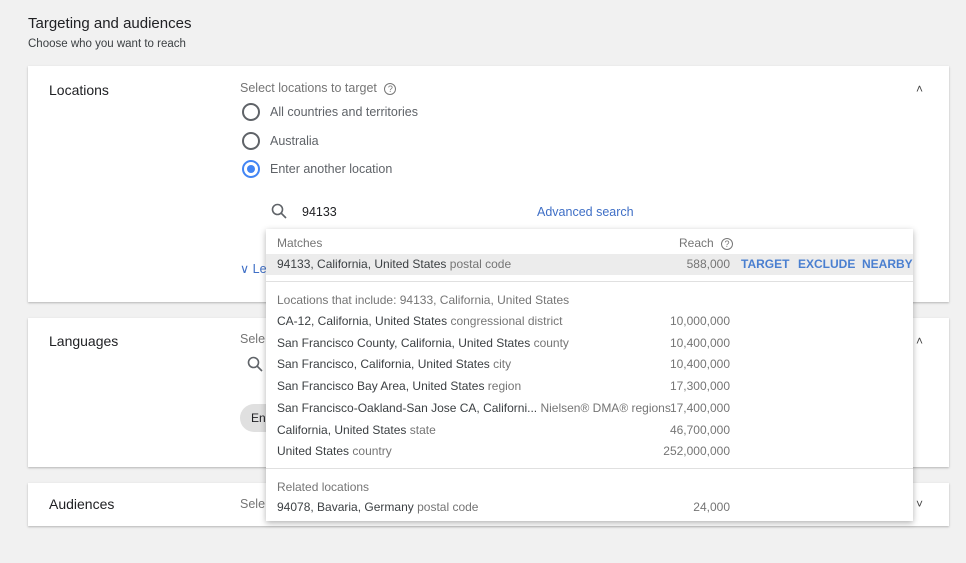 The width and height of the screenshot is (966, 563). What do you see at coordinates (319, 212) in the screenshot?
I see `location-search-input: 94133` at bounding box center [319, 212].